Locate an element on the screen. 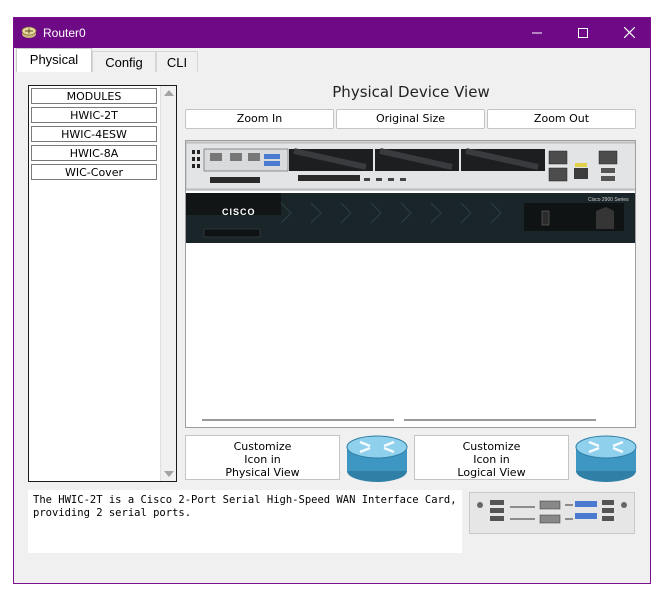 The height and width of the screenshot is (603, 663). cisco-logo-text: CISCO is located at coordinates (239, 212).